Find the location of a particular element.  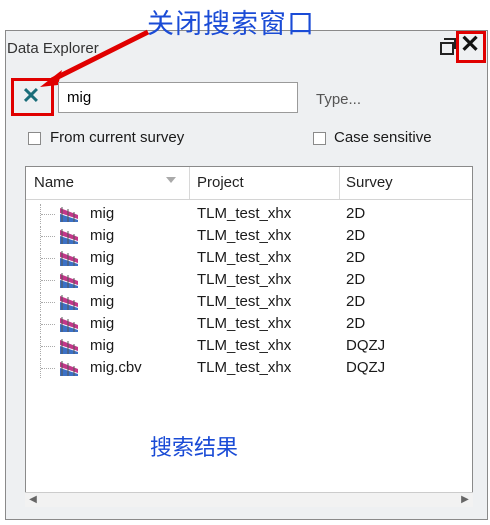

table-row: mig TLM_test_xhx DQZJ is located at coordinates (249, 346).